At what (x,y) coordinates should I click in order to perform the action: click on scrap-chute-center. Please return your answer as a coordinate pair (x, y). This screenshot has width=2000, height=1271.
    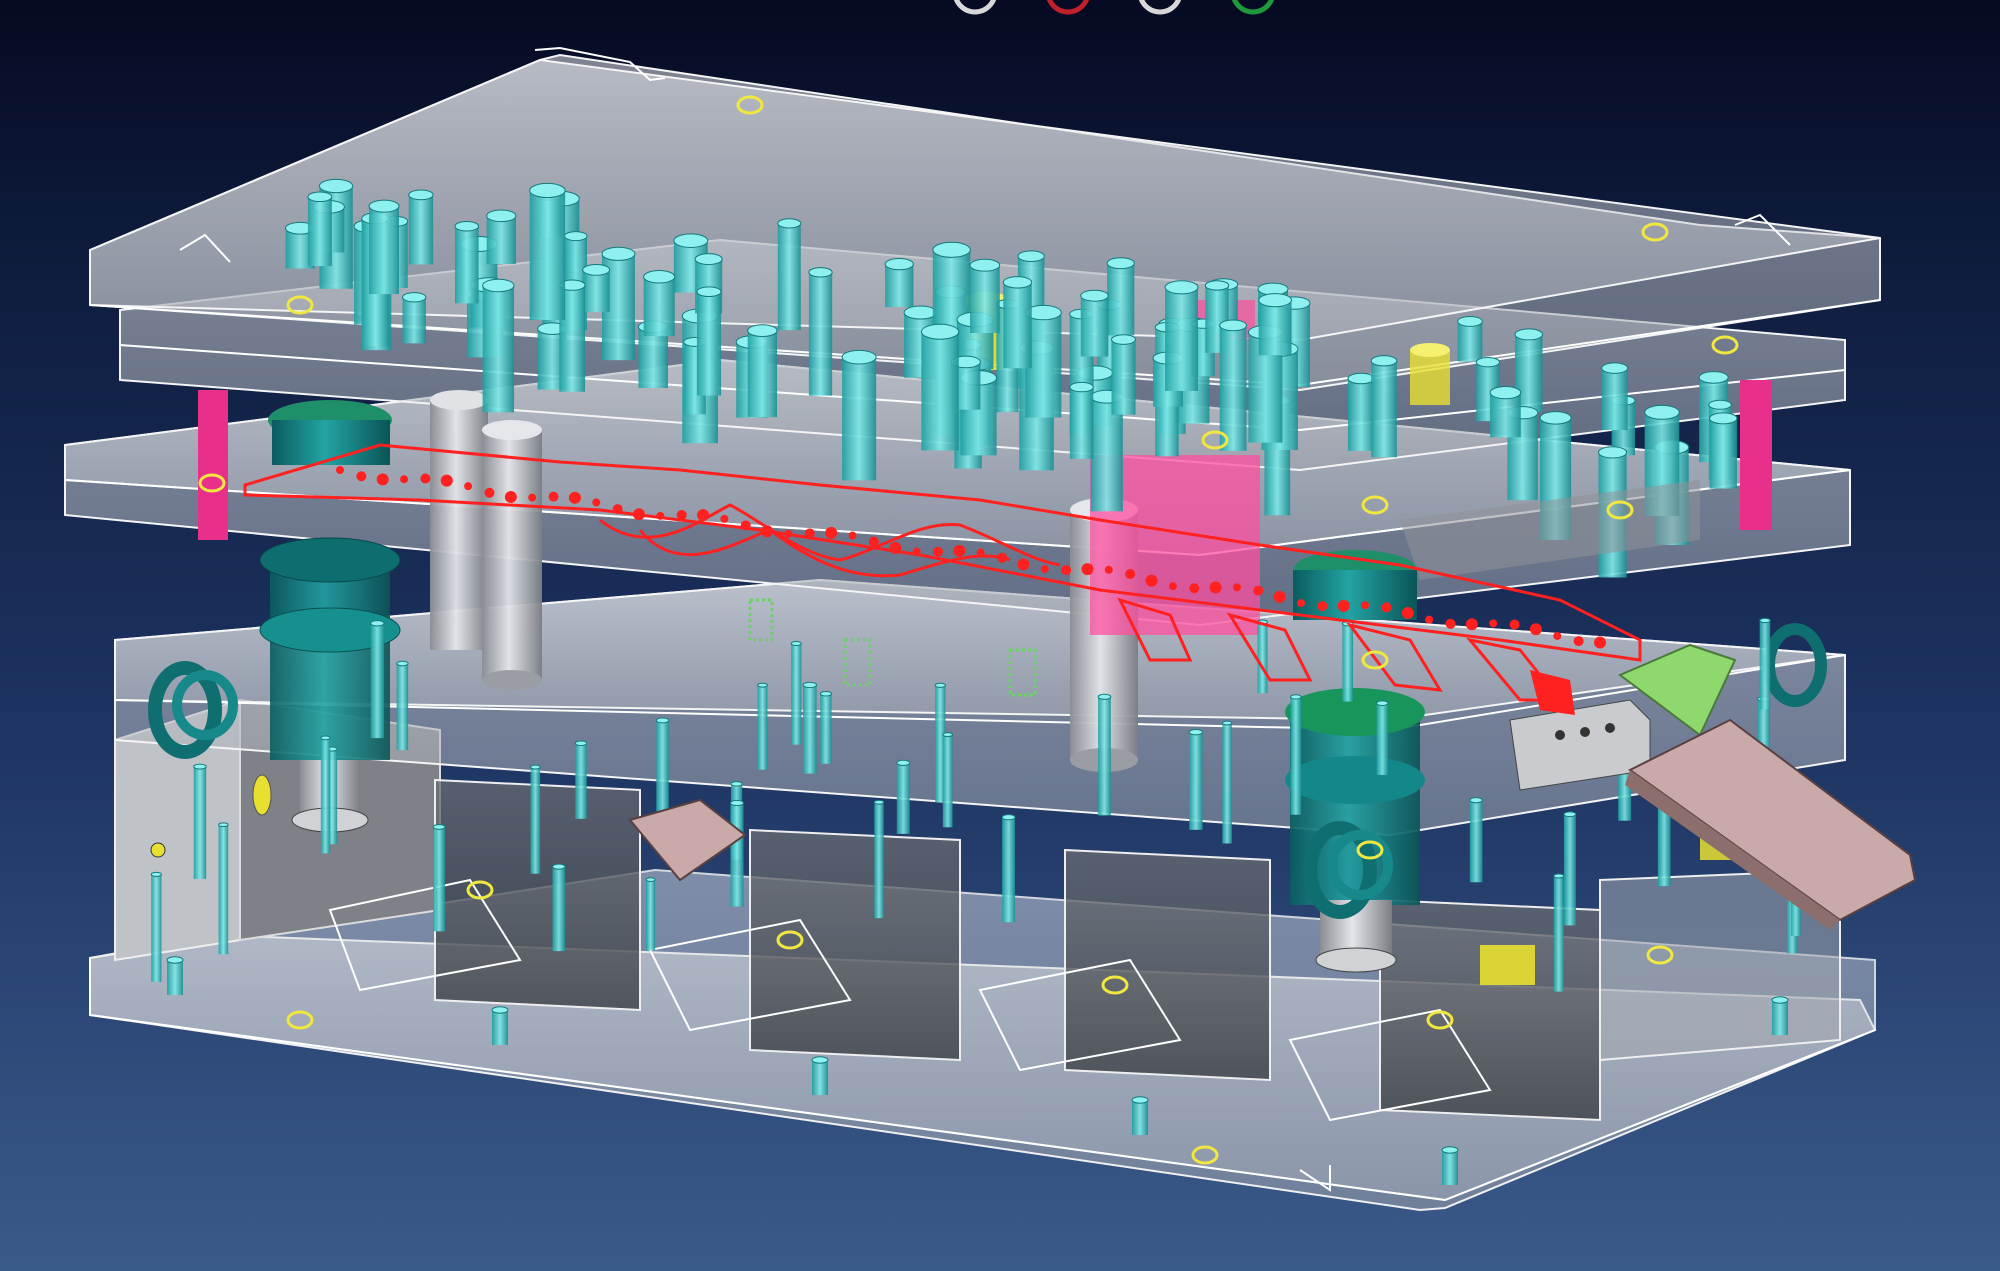
    Looking at the image, I should click on (687, 840).